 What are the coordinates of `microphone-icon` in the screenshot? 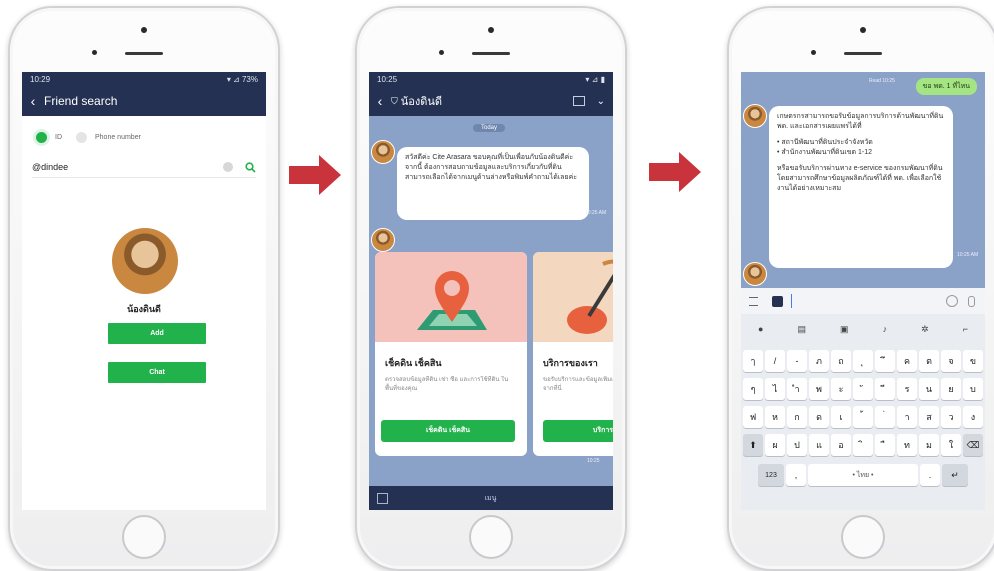 It's located at (971, 301).